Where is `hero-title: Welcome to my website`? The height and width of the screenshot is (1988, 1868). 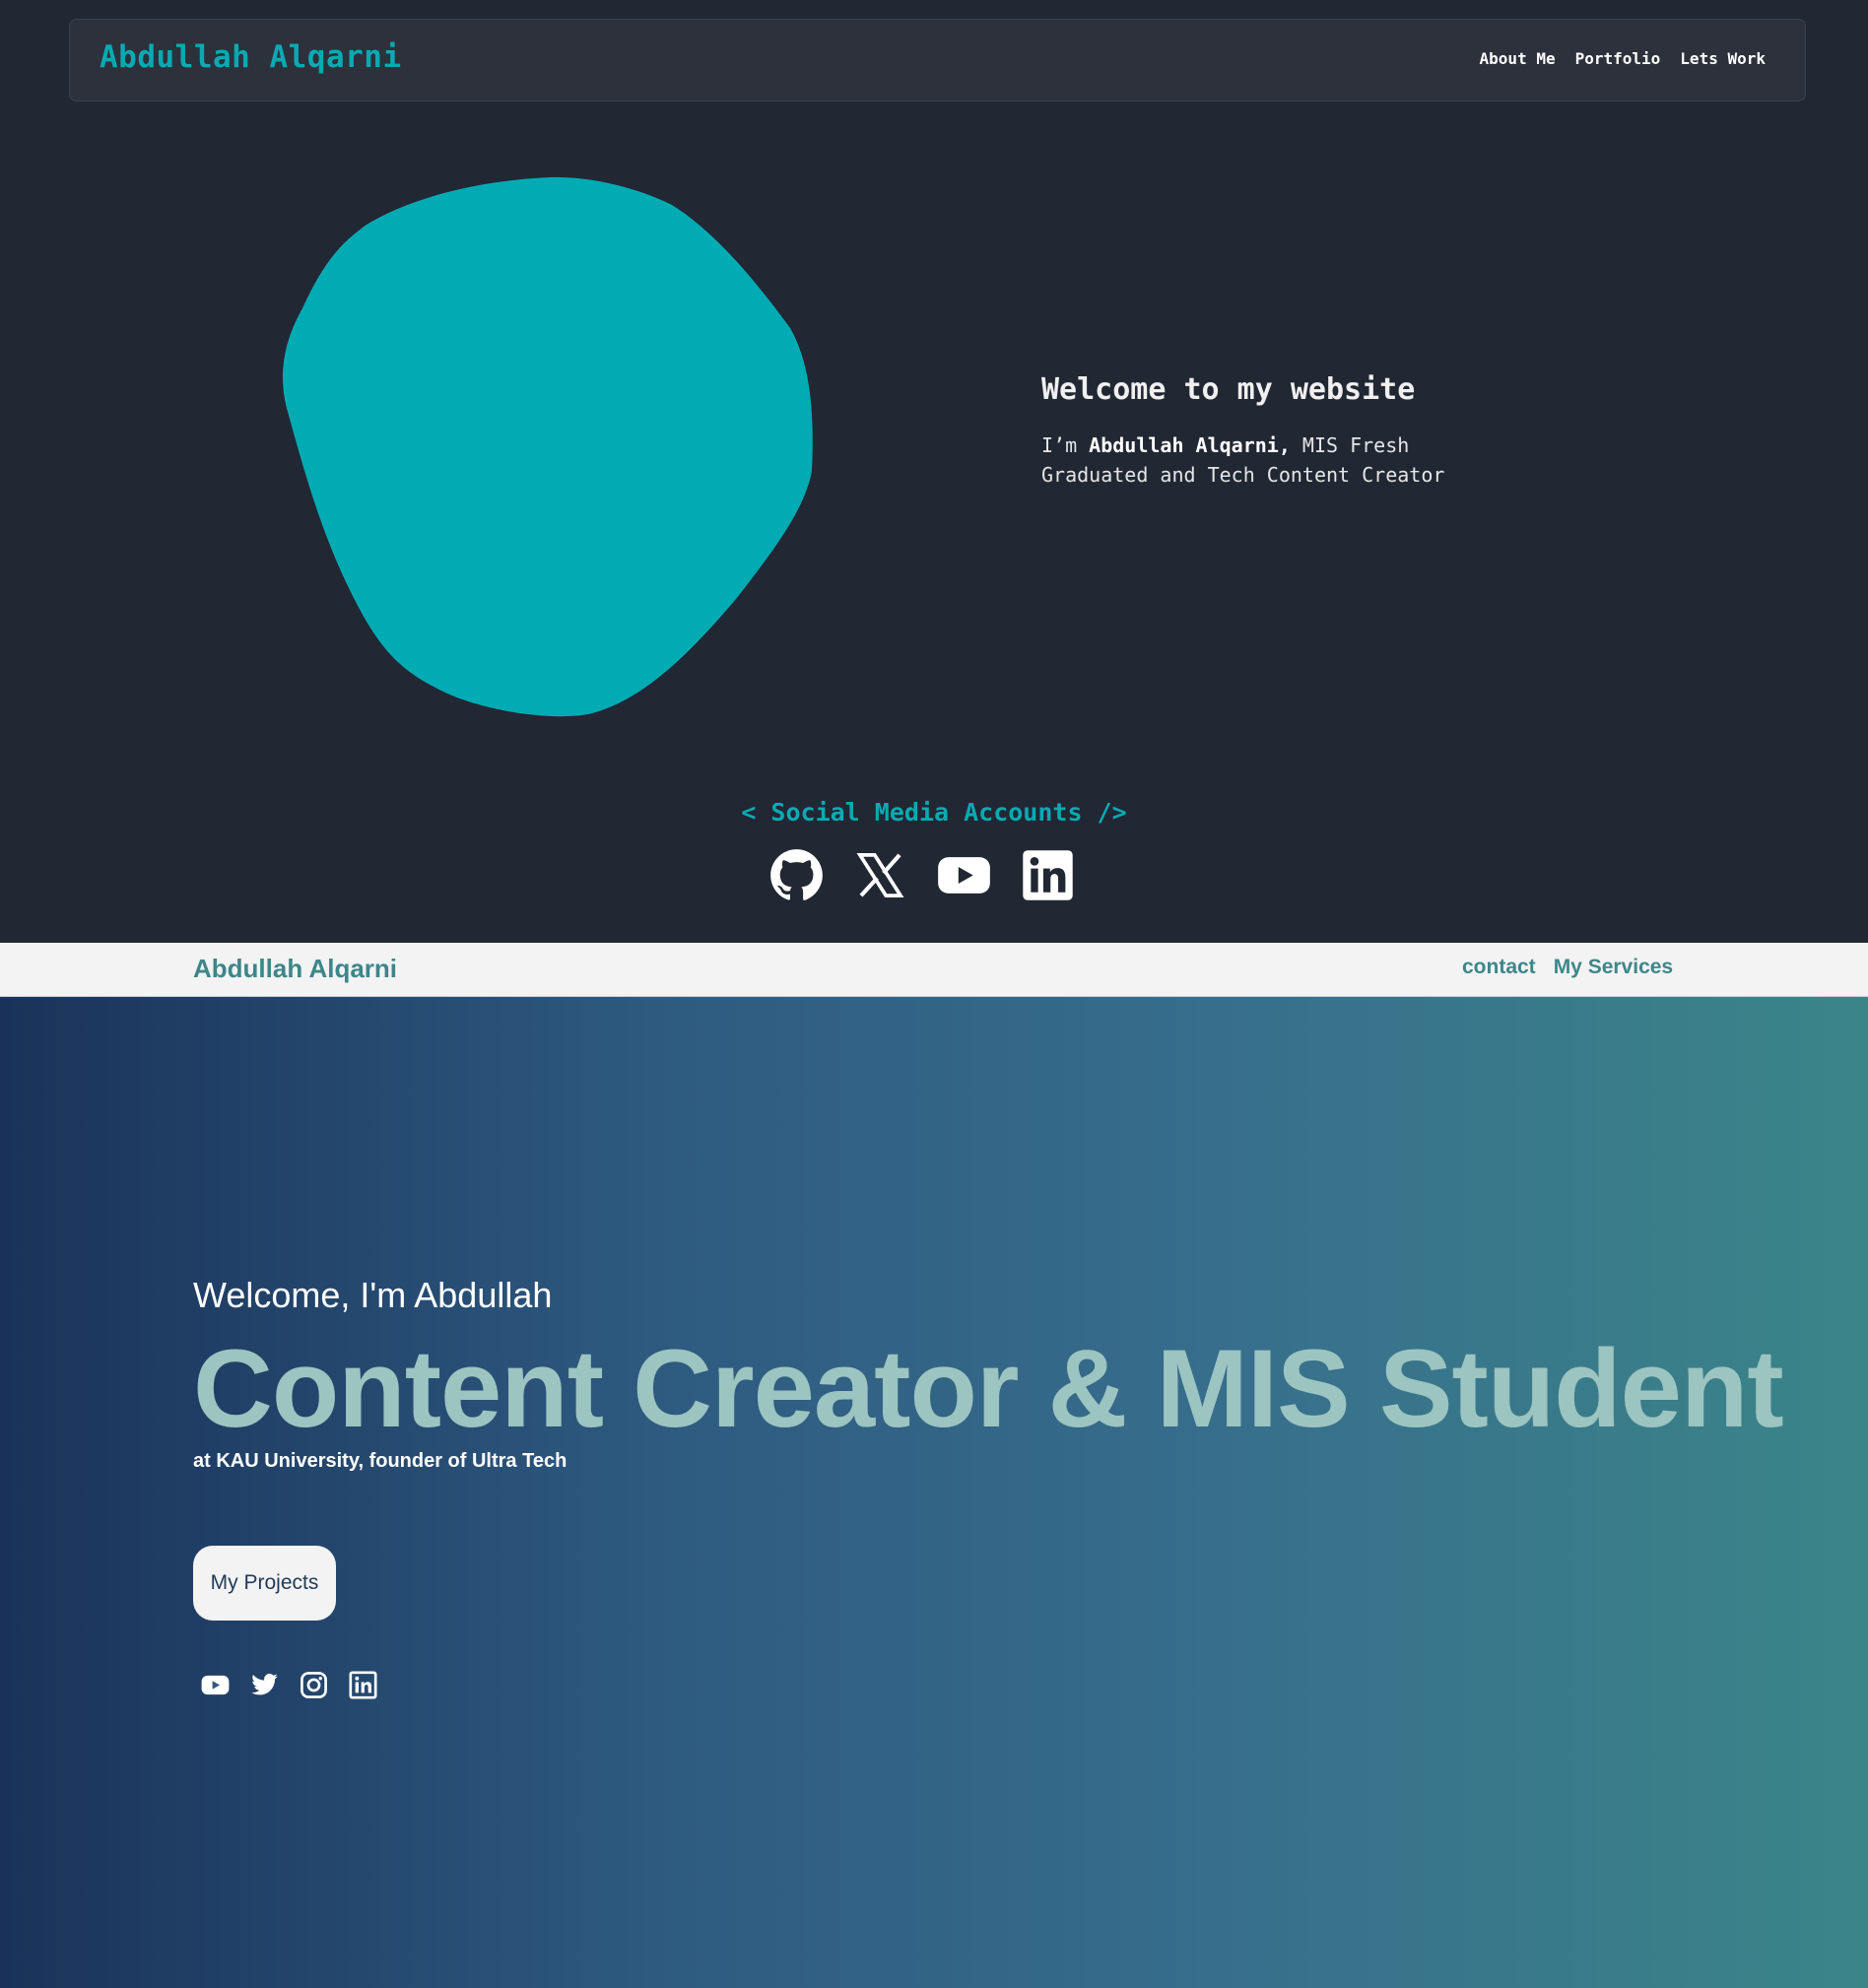
hero-title: Welcome to my website is located at coordinates (1228, 389).